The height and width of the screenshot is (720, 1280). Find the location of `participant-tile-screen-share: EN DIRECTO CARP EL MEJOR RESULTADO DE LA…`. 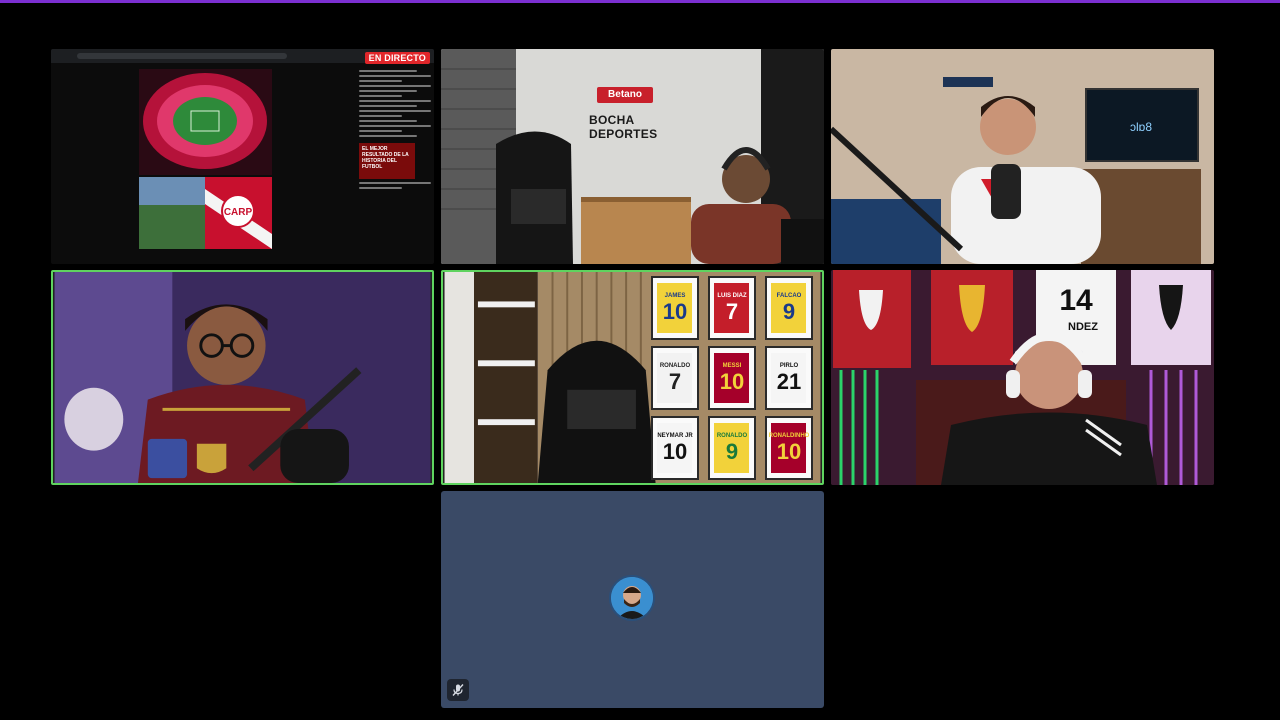

participant-tile-screen-share: EN DIRECTO CARP EL MEJOR RESULTADO DE LA… is located at coordinates (242, 156).